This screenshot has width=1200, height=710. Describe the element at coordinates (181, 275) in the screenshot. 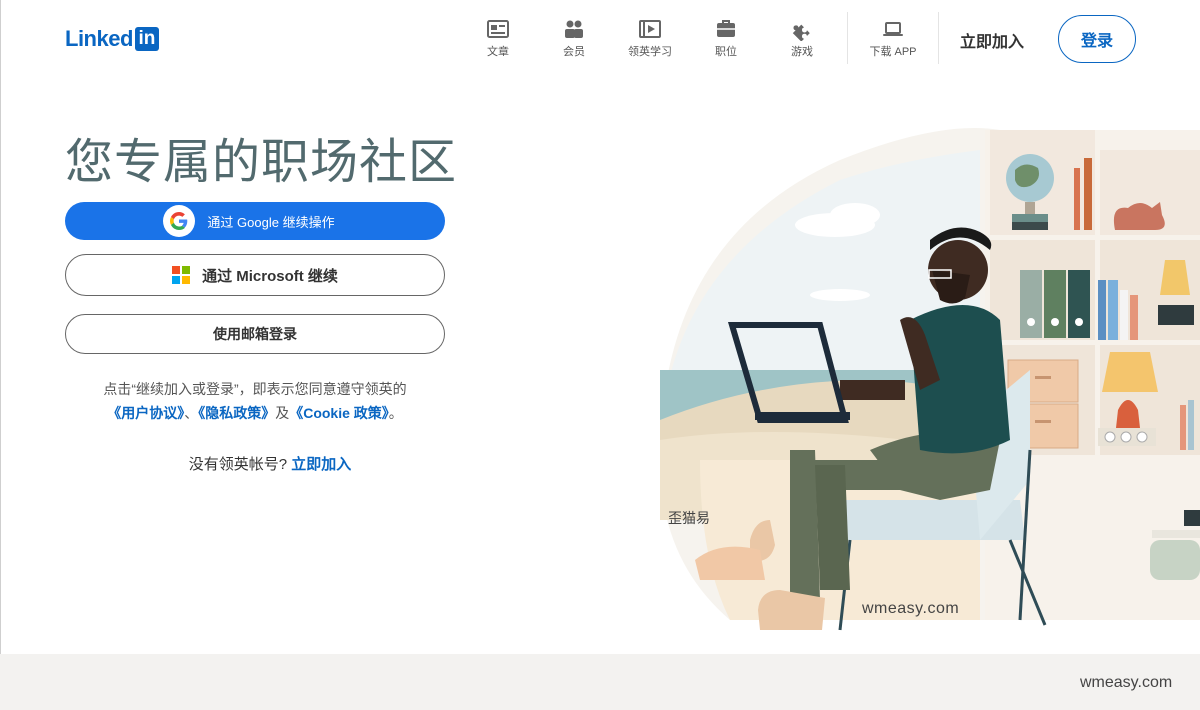

I see `microsoft-icon` at that location.